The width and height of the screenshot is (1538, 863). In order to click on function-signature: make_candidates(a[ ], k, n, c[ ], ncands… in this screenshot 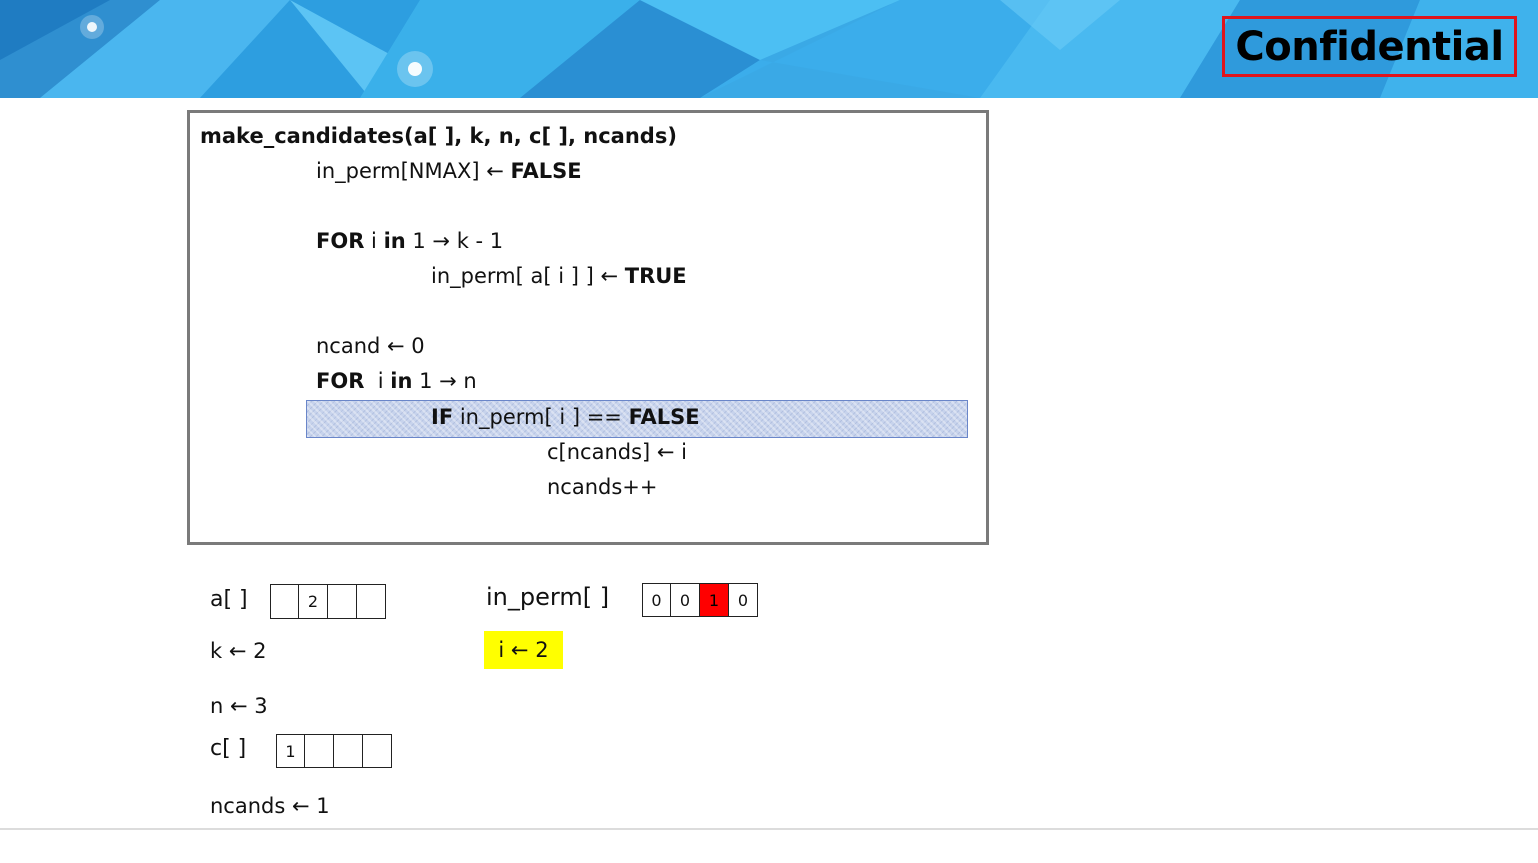, I will do `click(438, 136)`.